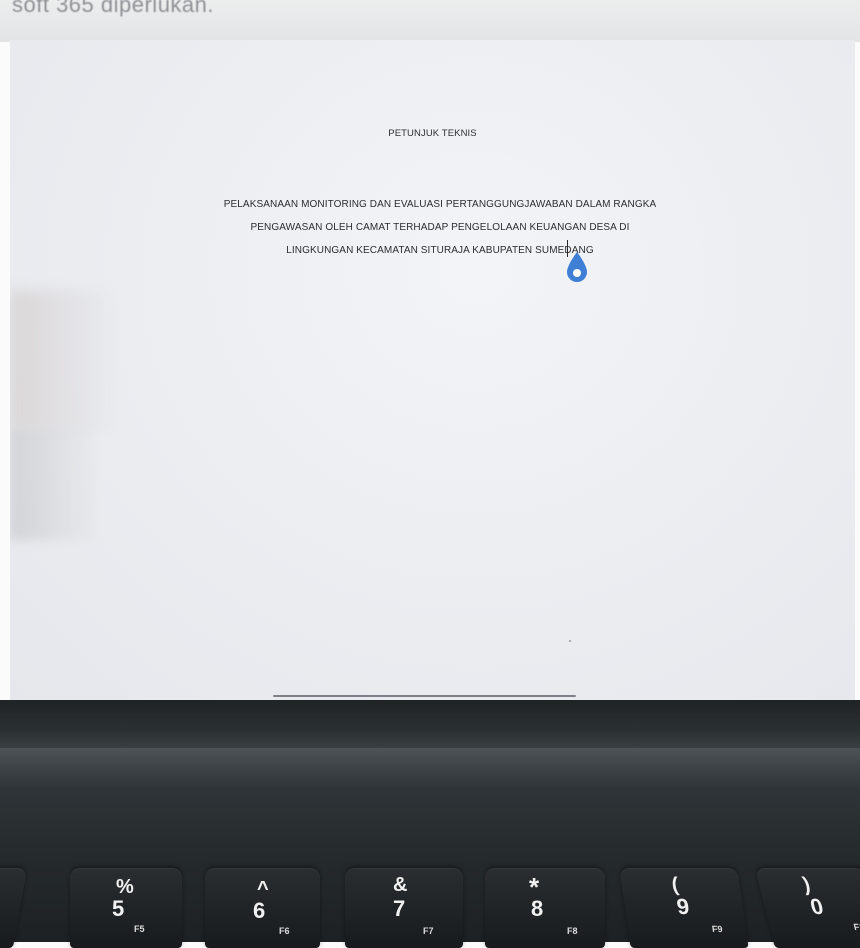  What do you see at coordinates (816, 906) in the screenshot?
I see `key-number: 0` at bounding box center [816, 906].